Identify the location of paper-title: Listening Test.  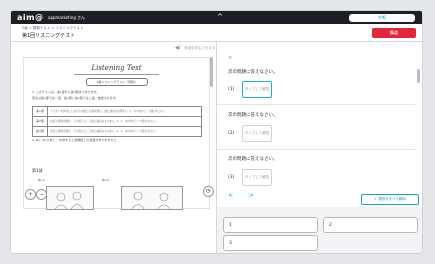
(116, 68).